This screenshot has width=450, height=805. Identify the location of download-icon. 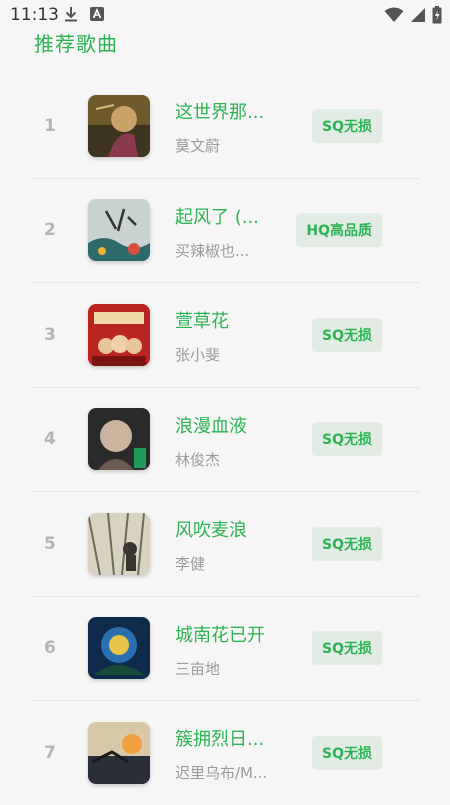
(71, 14).